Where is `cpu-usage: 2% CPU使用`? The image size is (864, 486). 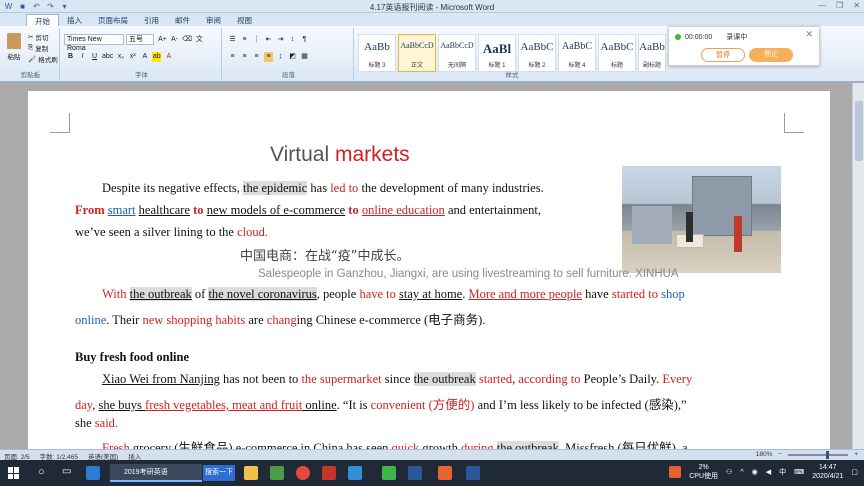 cpu-usage: 2% CPU使用 is located at coordinates (703, 472).